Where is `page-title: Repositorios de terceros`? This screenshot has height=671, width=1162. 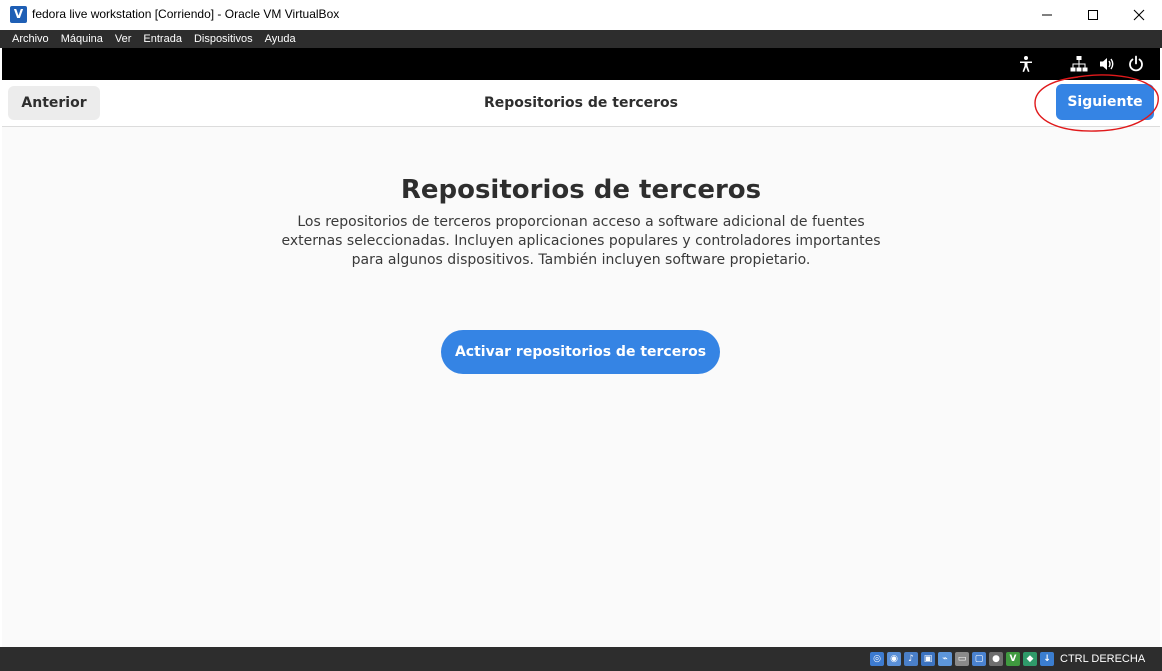 page-title: Repositorios de terceros is located at coordinates (581, 190).